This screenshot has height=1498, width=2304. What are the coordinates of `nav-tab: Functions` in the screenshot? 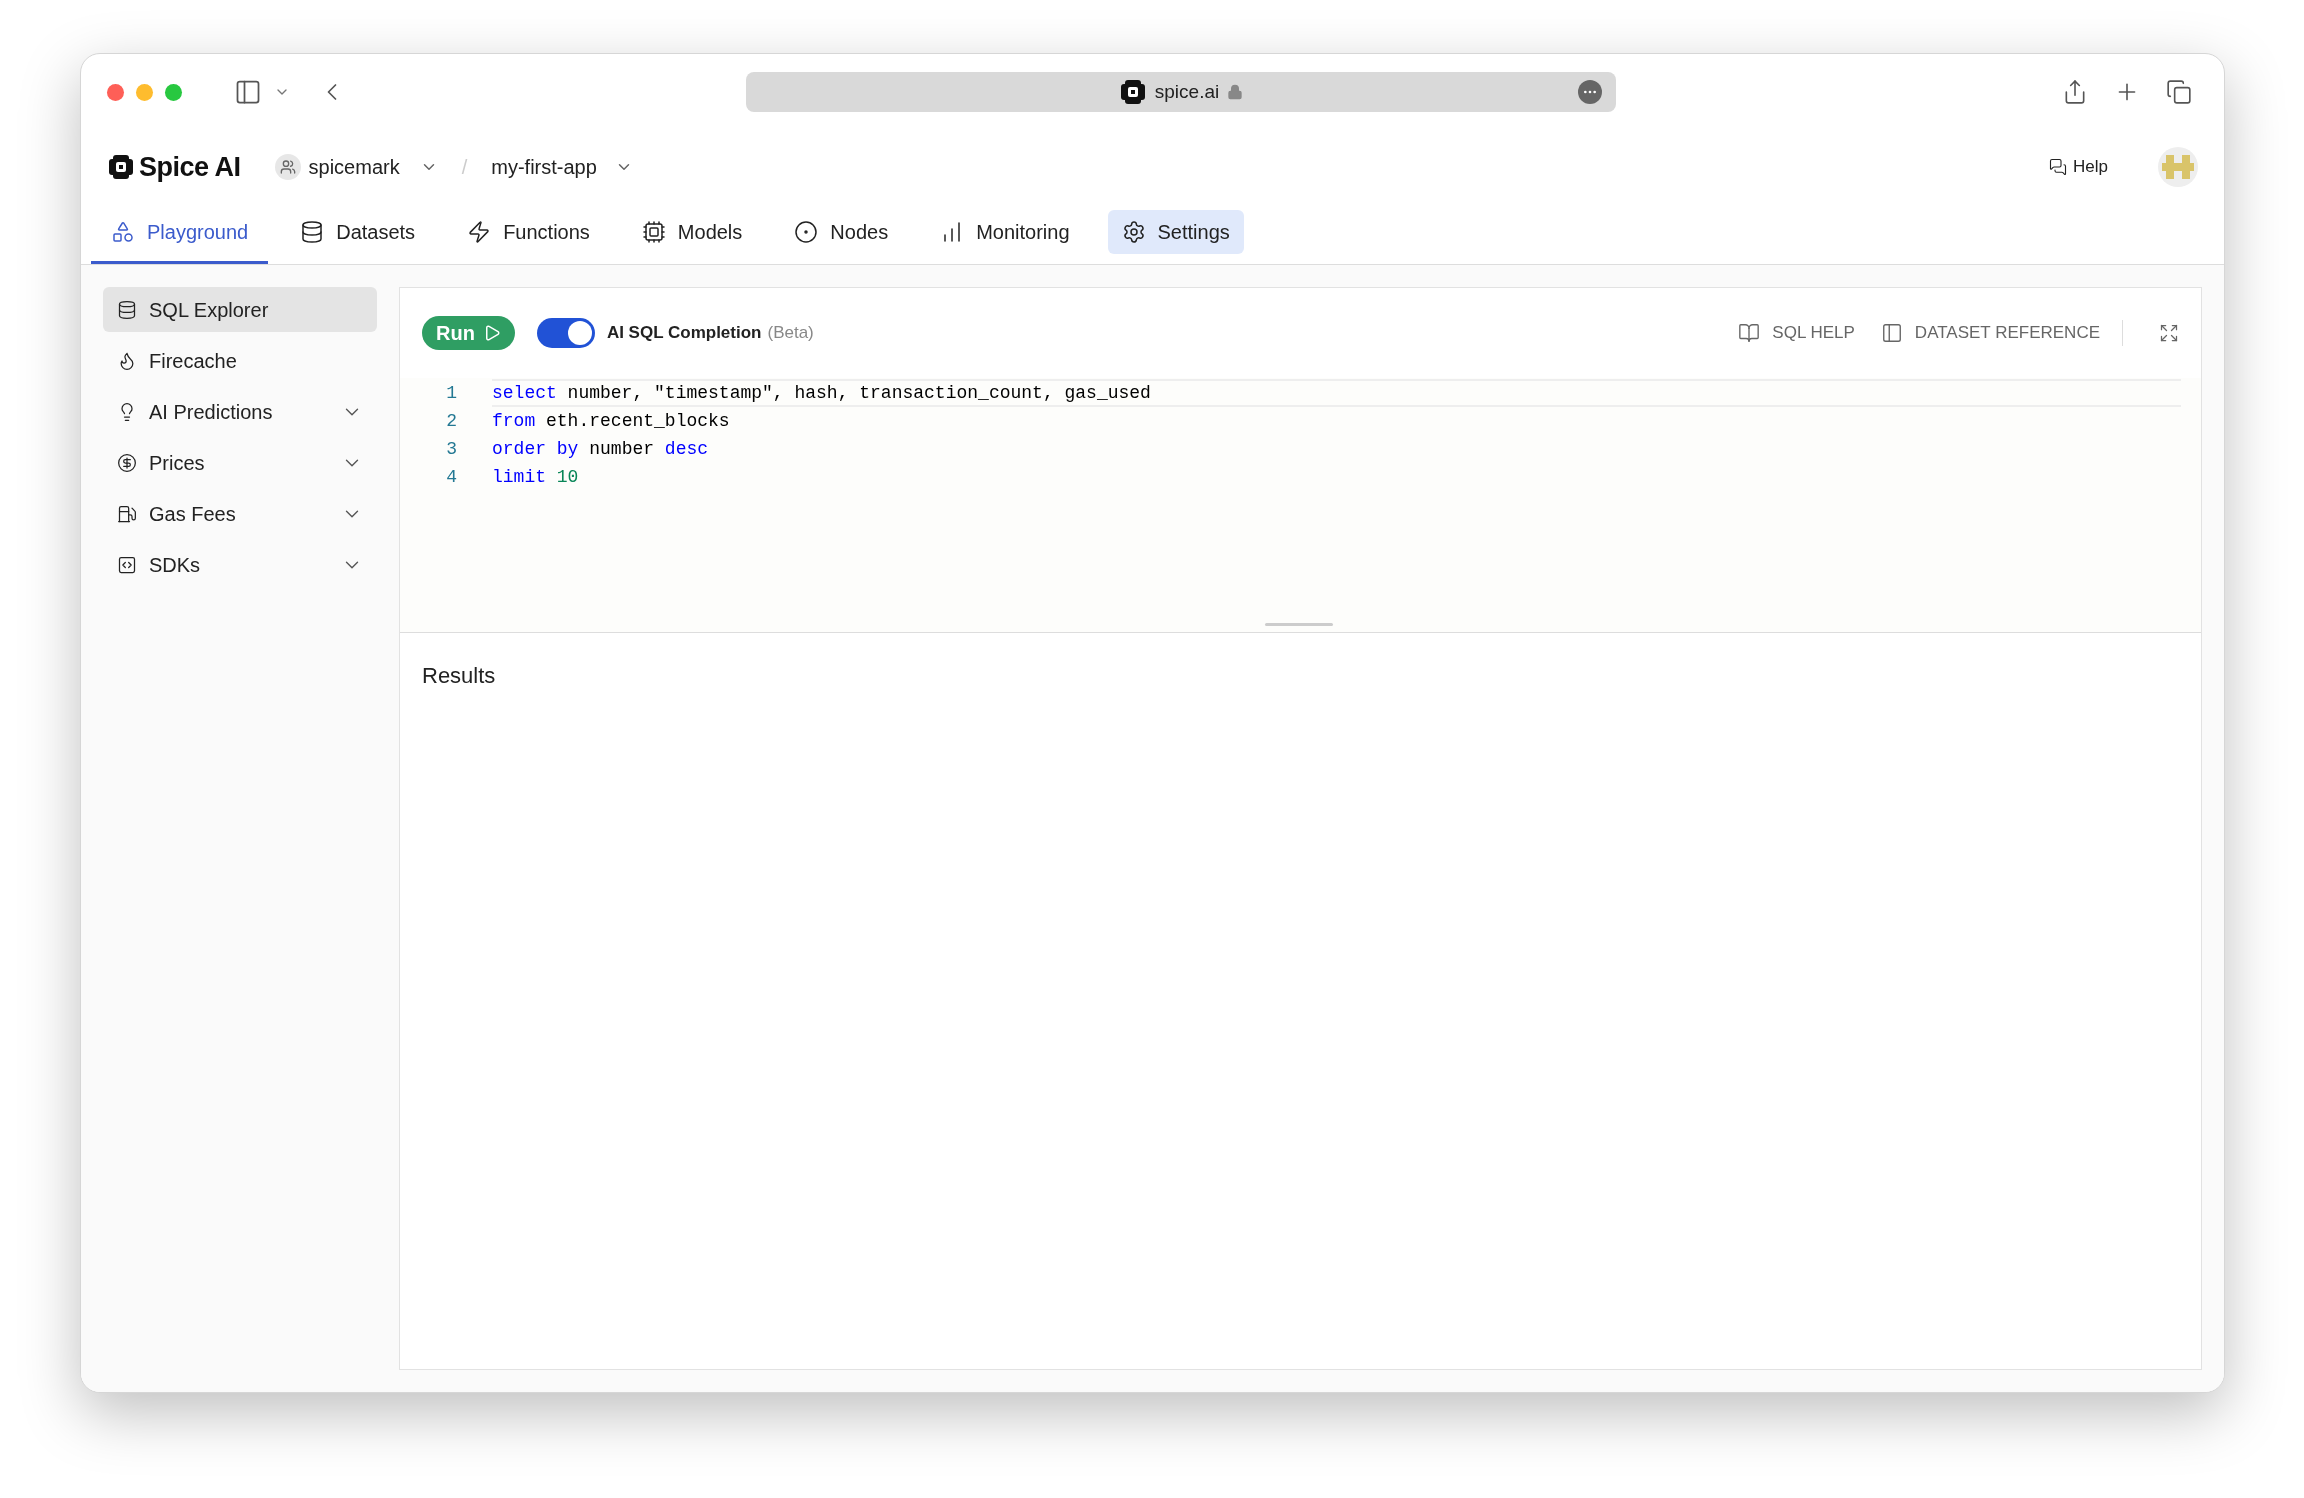 It's located at (528, 233).